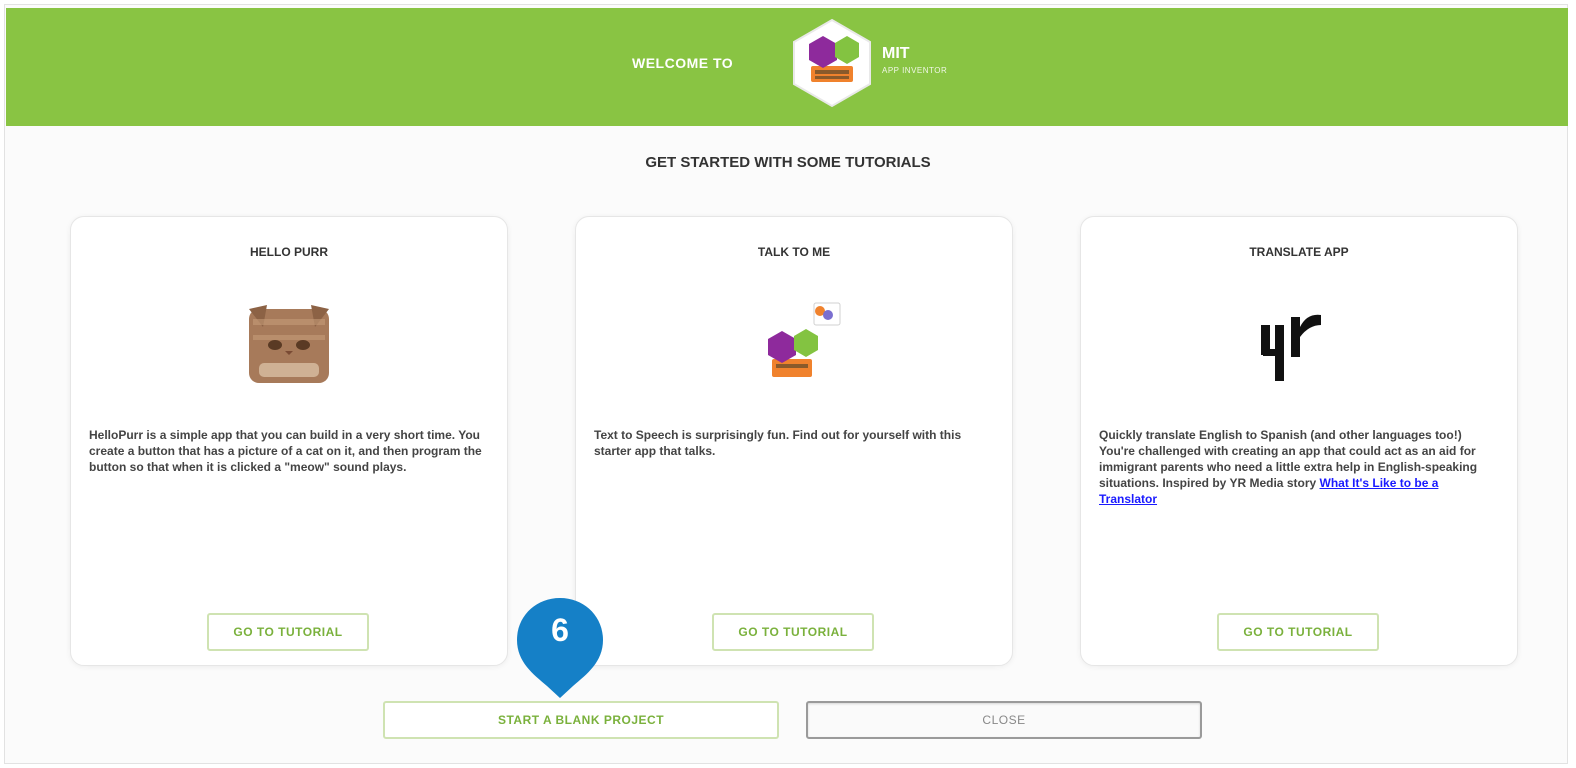 The height and width of the screenshot is (768, 1576). I want to click on yr-logo-icon, so click(1291, 347).